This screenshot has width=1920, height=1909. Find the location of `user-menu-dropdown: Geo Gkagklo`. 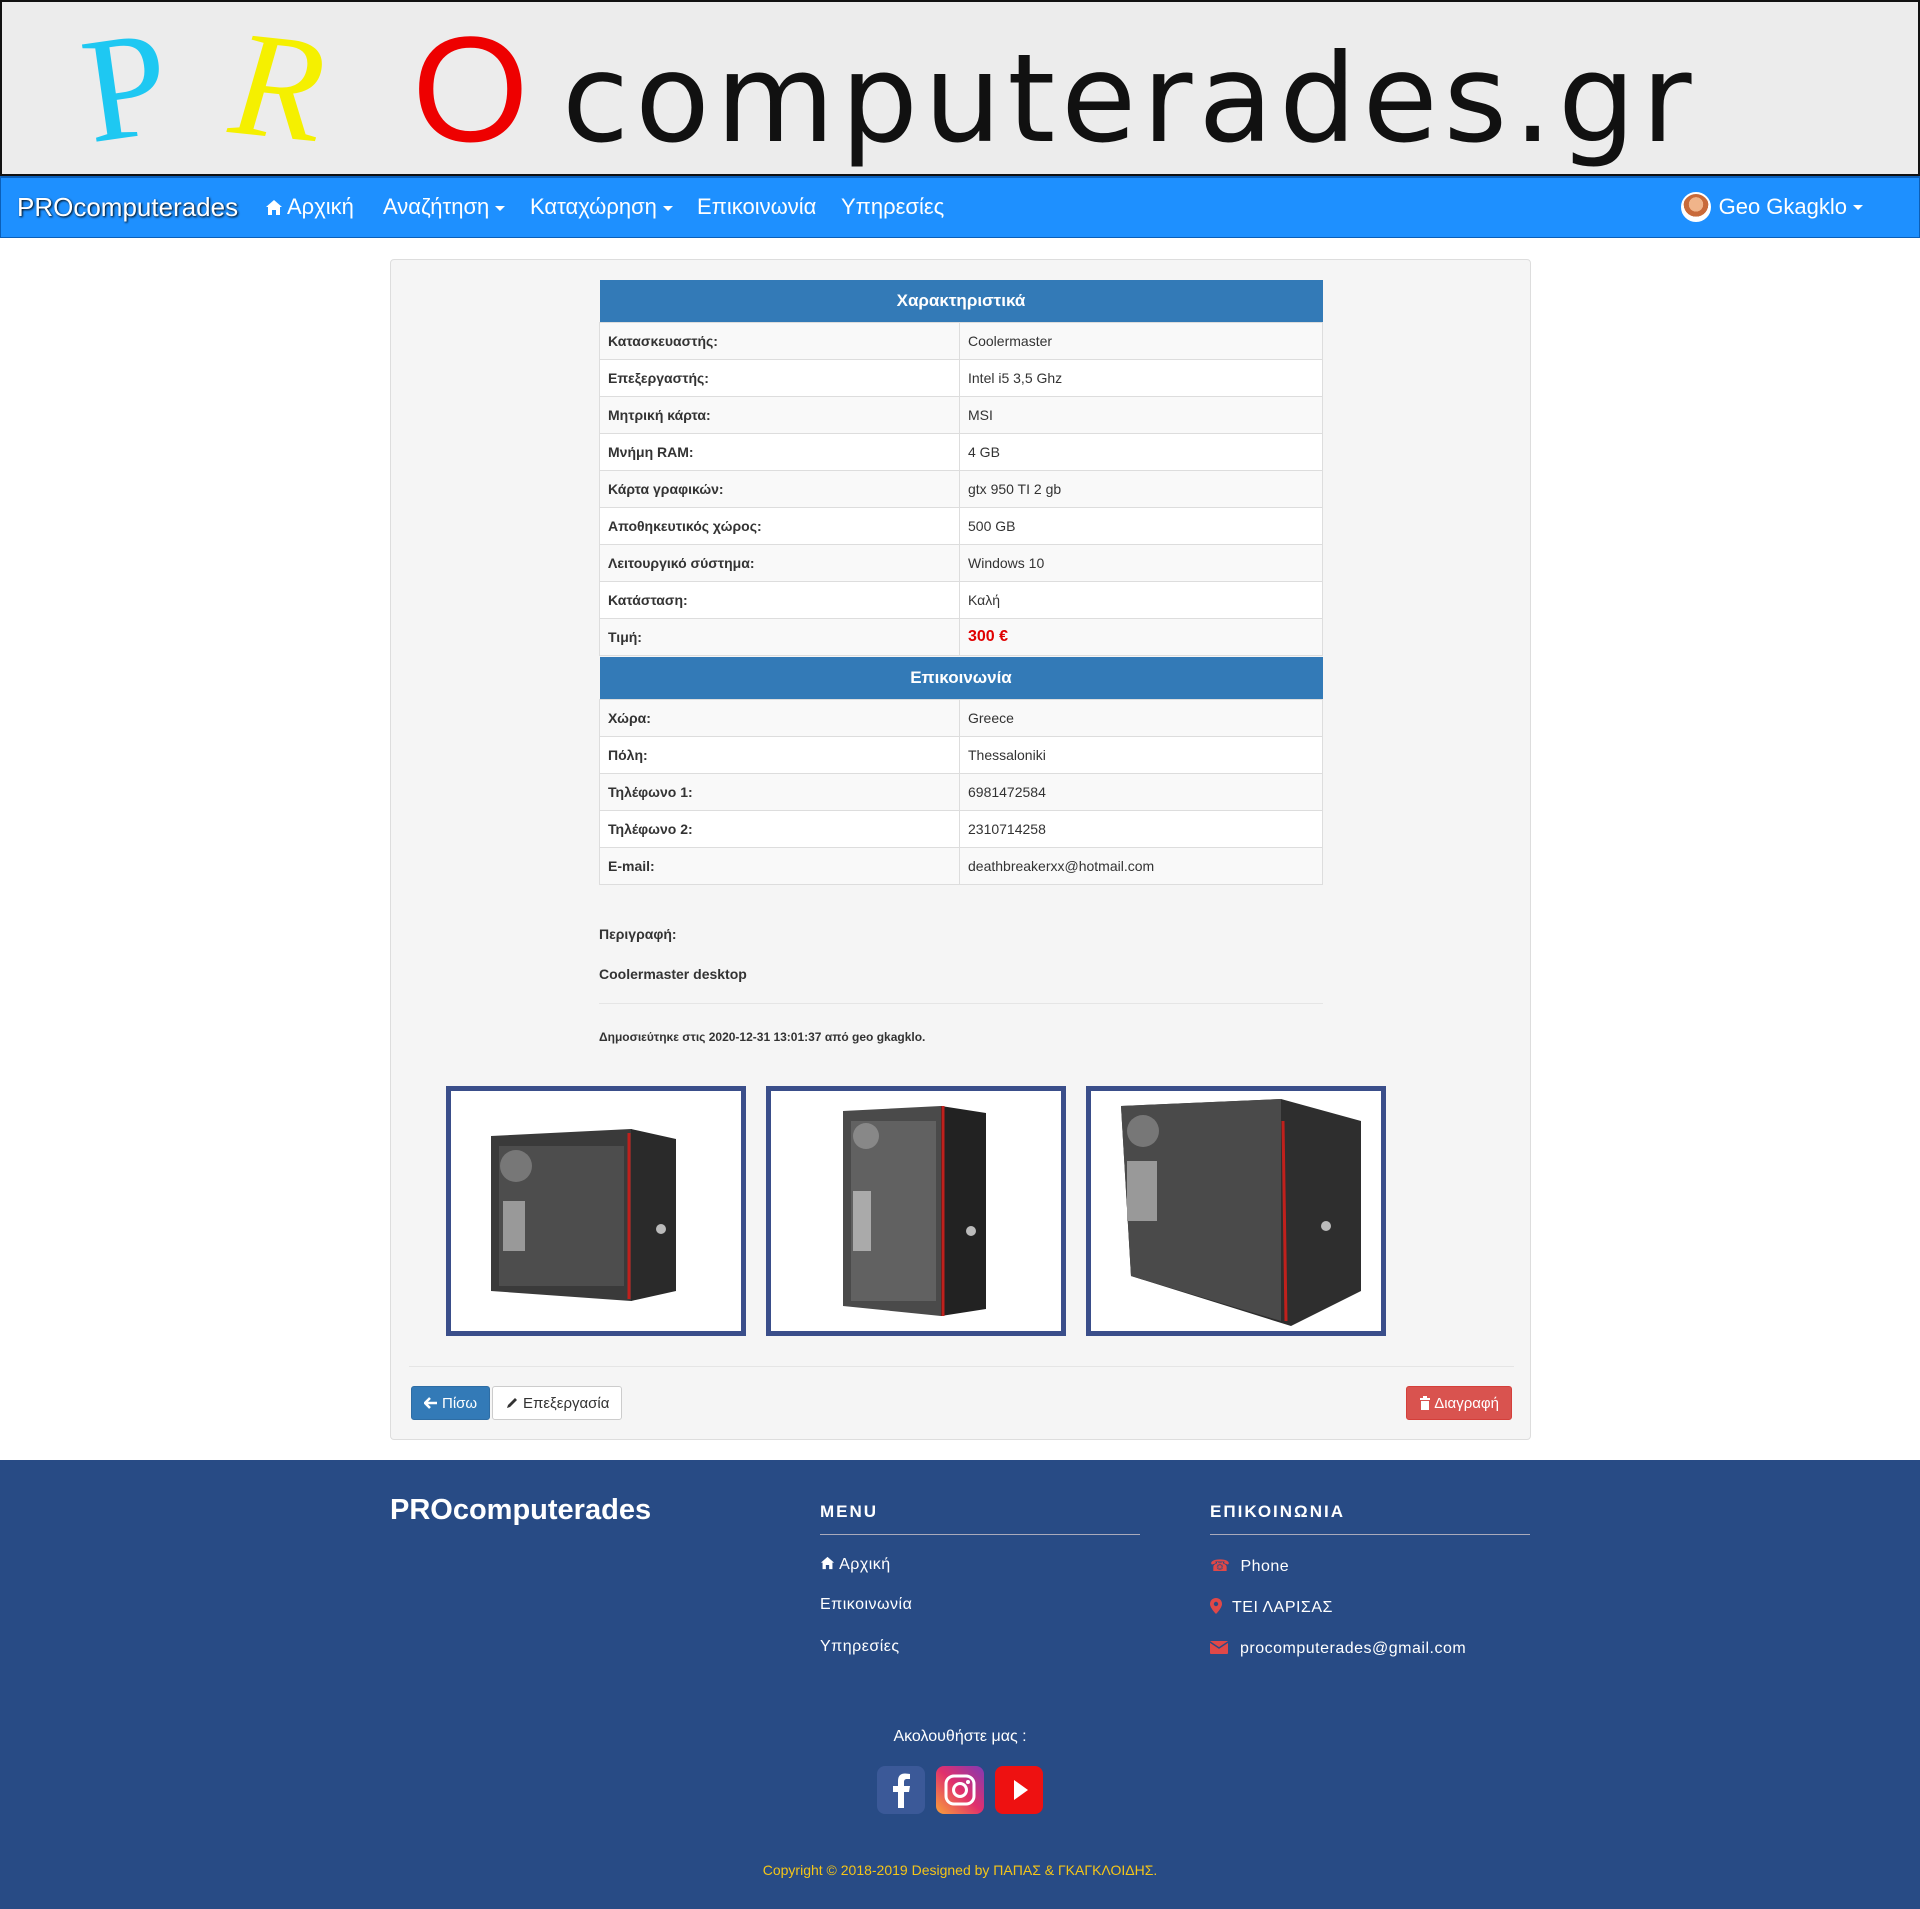

user-menu-dropdown: Geo Gkagklo is located at coordinates (1771, 207).